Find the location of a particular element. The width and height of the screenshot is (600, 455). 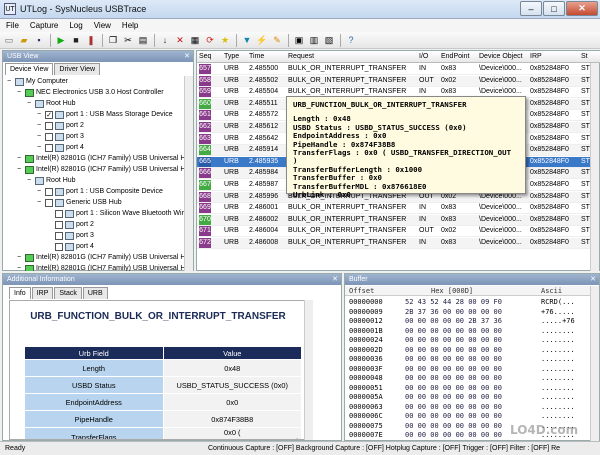

tree-node: − port 4 is located at coordinates (60, 147).